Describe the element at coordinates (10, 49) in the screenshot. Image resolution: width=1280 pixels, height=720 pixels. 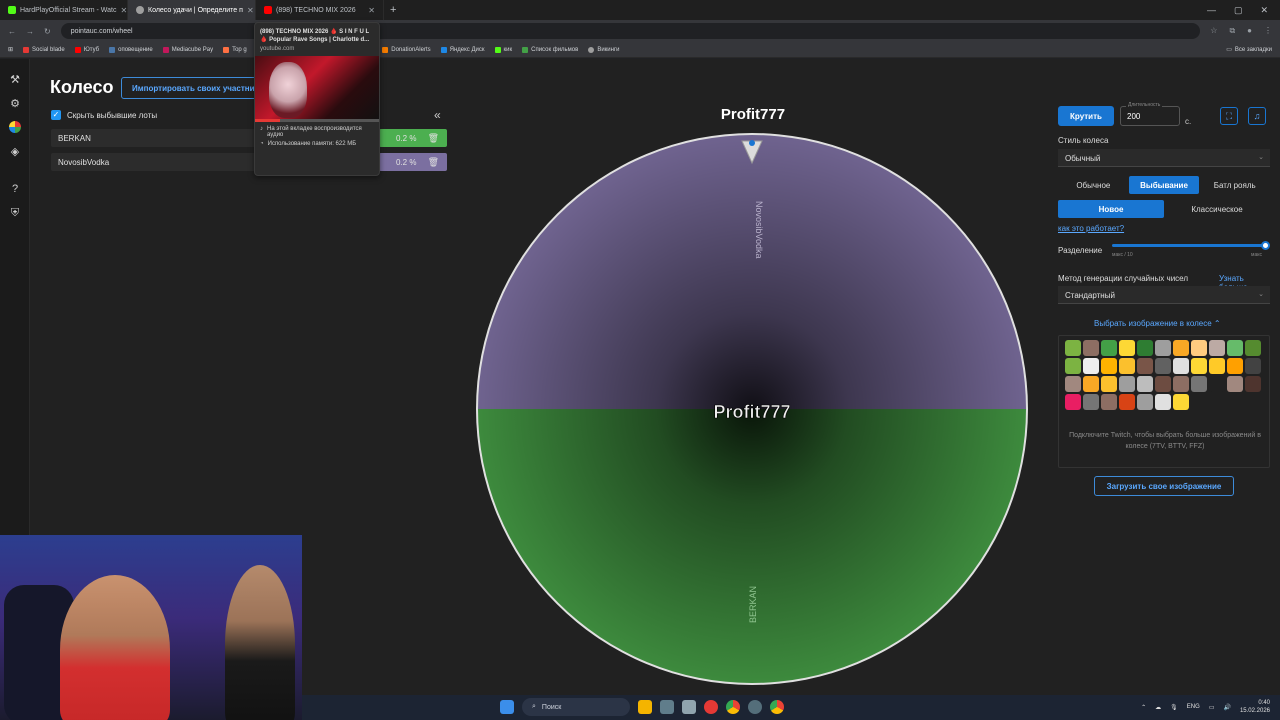
I see `apps-icon: ⊞` at that location.